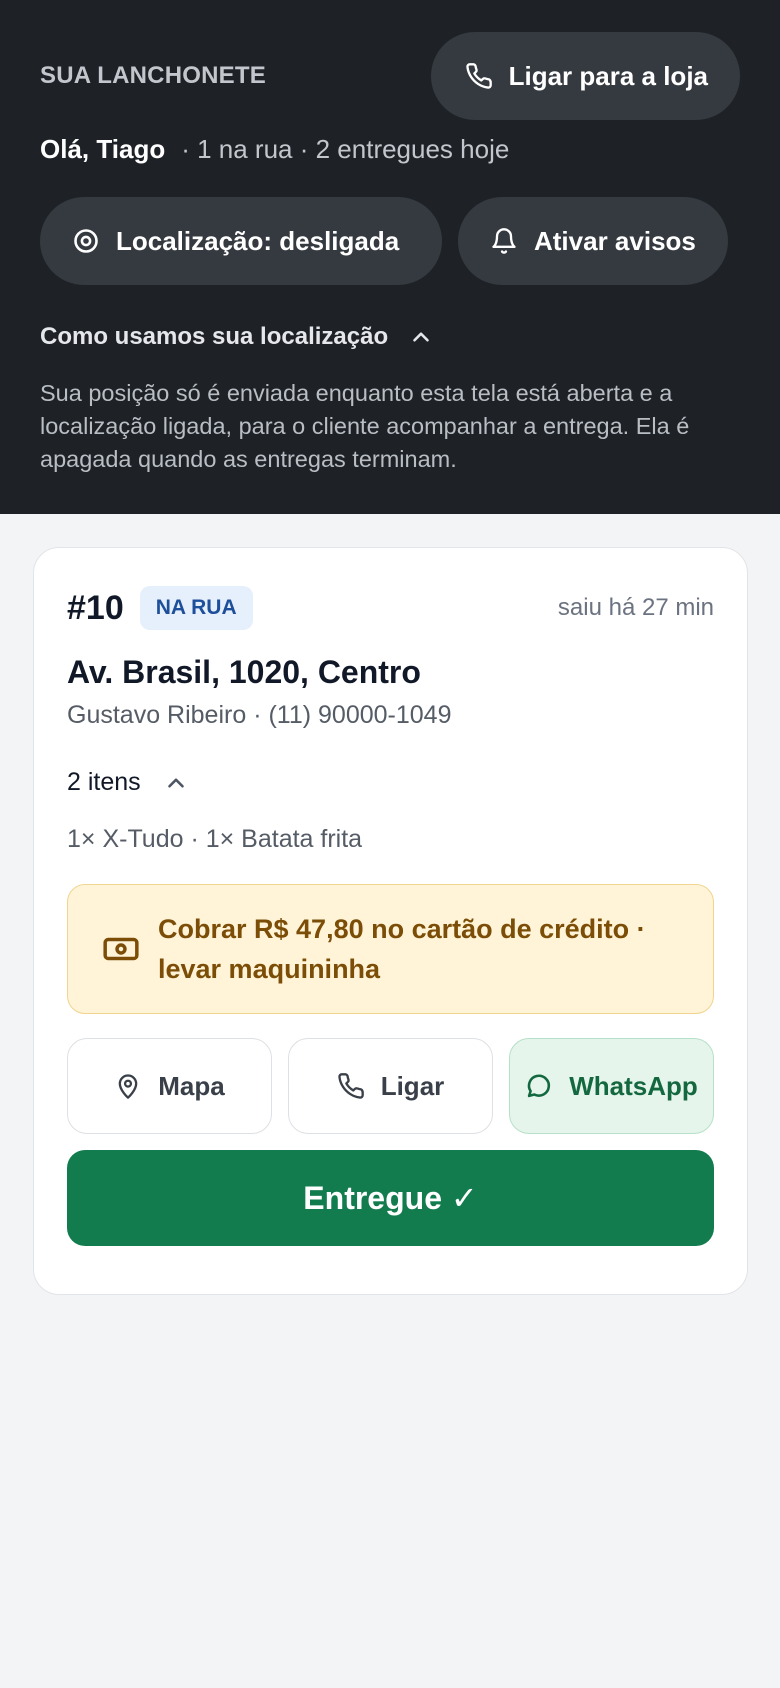 This screenshot has height=1688, width=780. What do you see at coordinates (258, 240) in the screenshot?
I see `location-label: Localização: desligada` at bounding box center [258, 240].